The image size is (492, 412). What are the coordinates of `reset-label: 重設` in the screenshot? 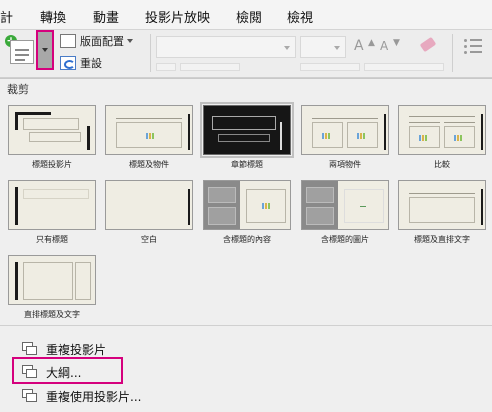 It's located at (91, 63).